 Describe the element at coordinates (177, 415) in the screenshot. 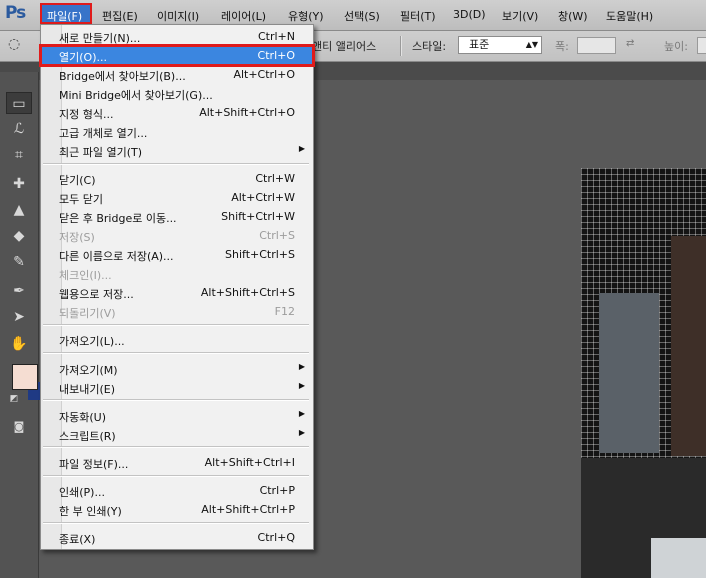

I see `menu-item-automate: 자동화(U) ▶` at that location.